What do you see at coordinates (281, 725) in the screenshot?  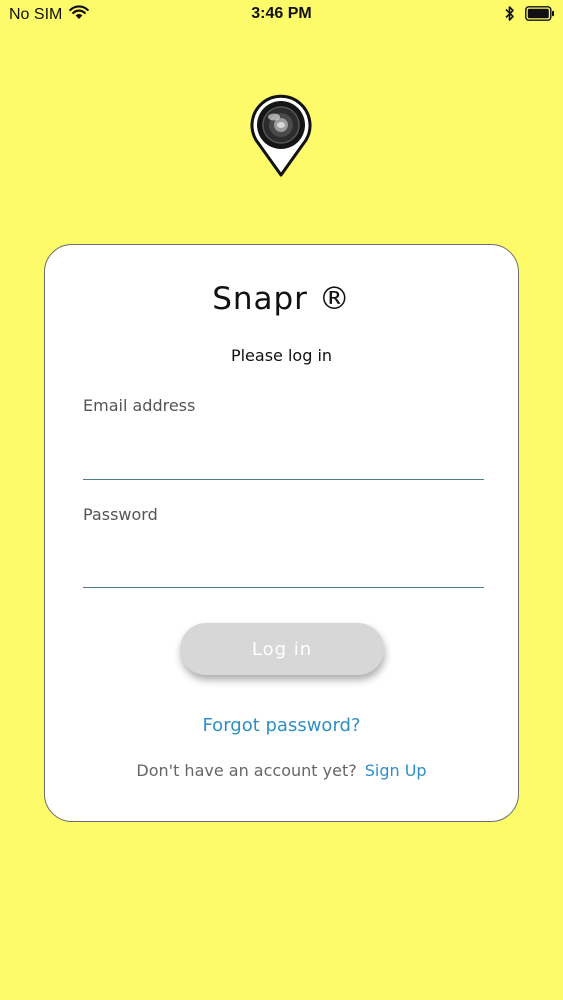 I see `forgot-password-link: Forgot password?` at bounding box center [281, 725].